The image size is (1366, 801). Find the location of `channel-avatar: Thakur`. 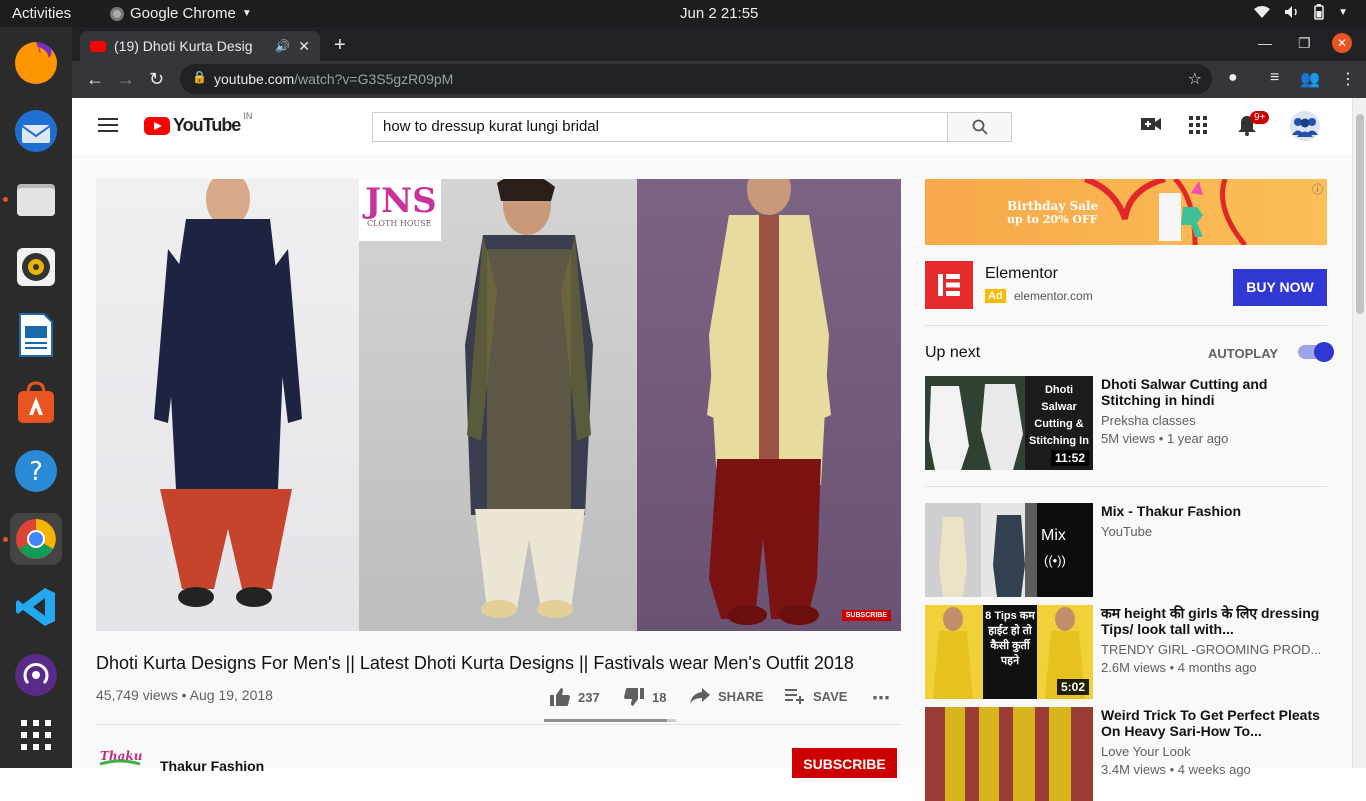

channel-avatar: Thakur is located at coordinates (124, 757).